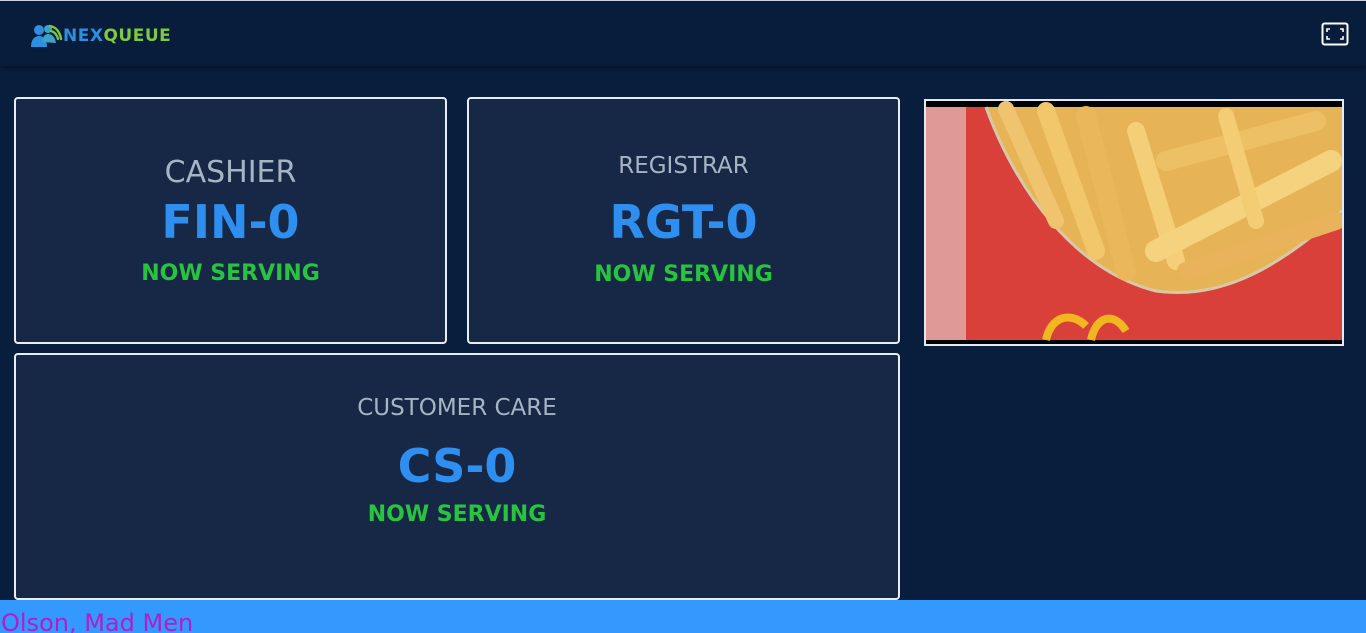 The image size is (1366, 633). Describe the element at coordinates (683, 616) in the screenshot. I see `news-ticker: Olson, Mad Men` at that location.